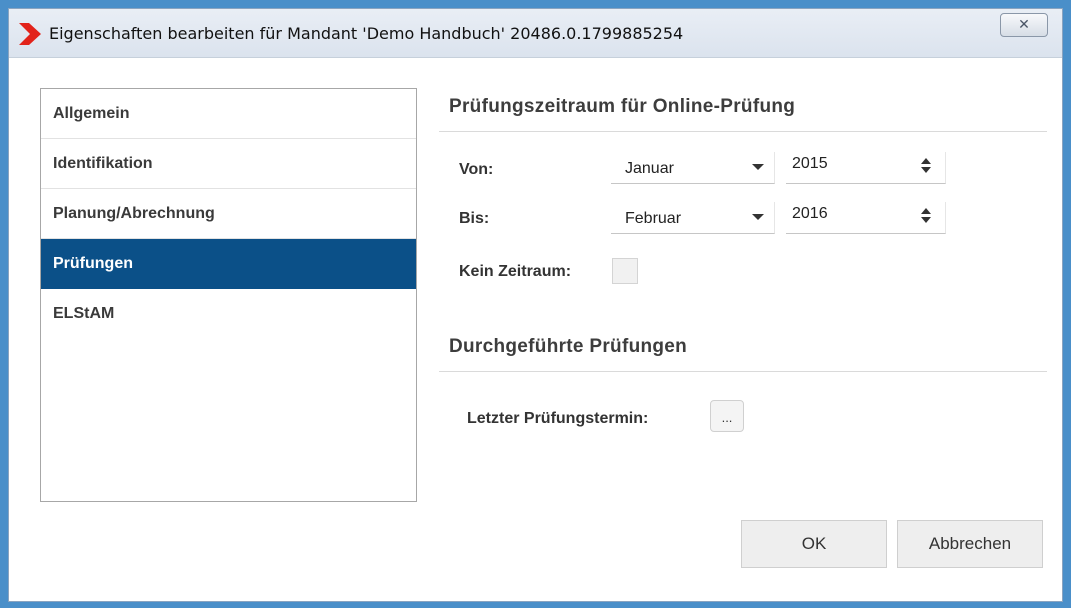 This screenshot has height=608, width=1071. What do you see at coordinates (810, 163) in the screenshot?
I see `from-year-value: 2015` at bounding box center [810, 163].